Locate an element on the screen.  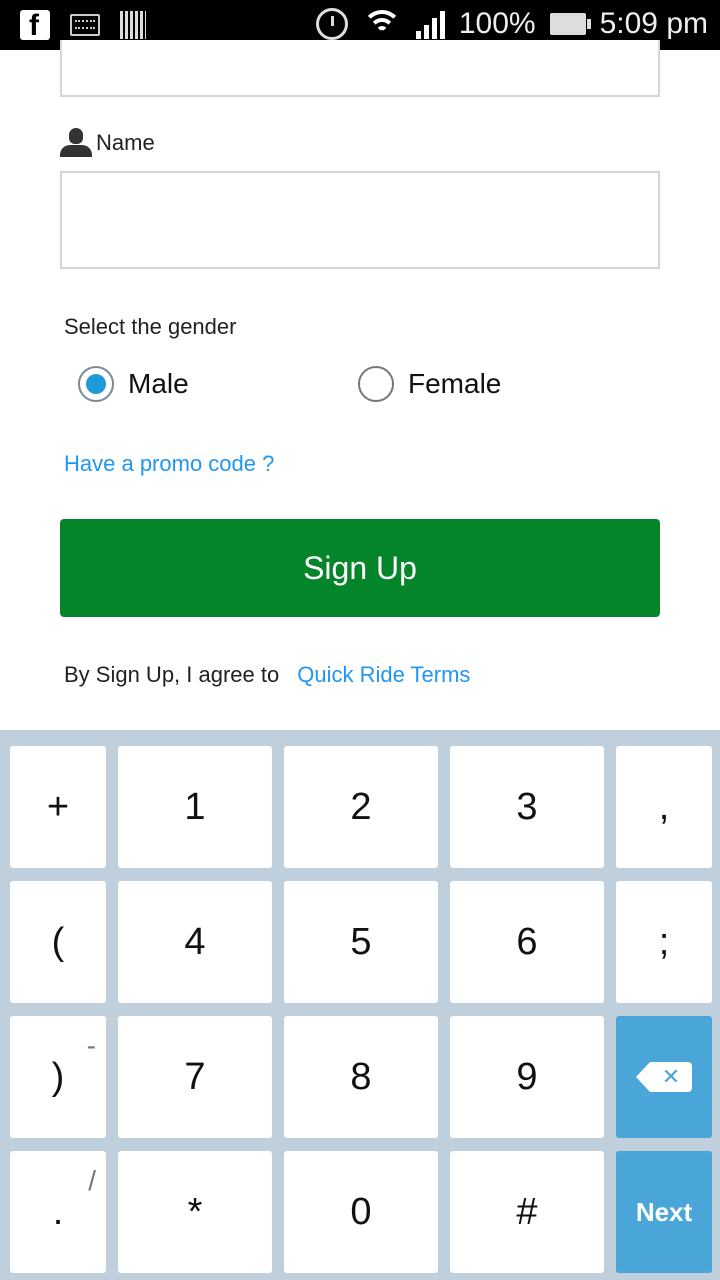
notification-icons is located at coordinates (83, 26).